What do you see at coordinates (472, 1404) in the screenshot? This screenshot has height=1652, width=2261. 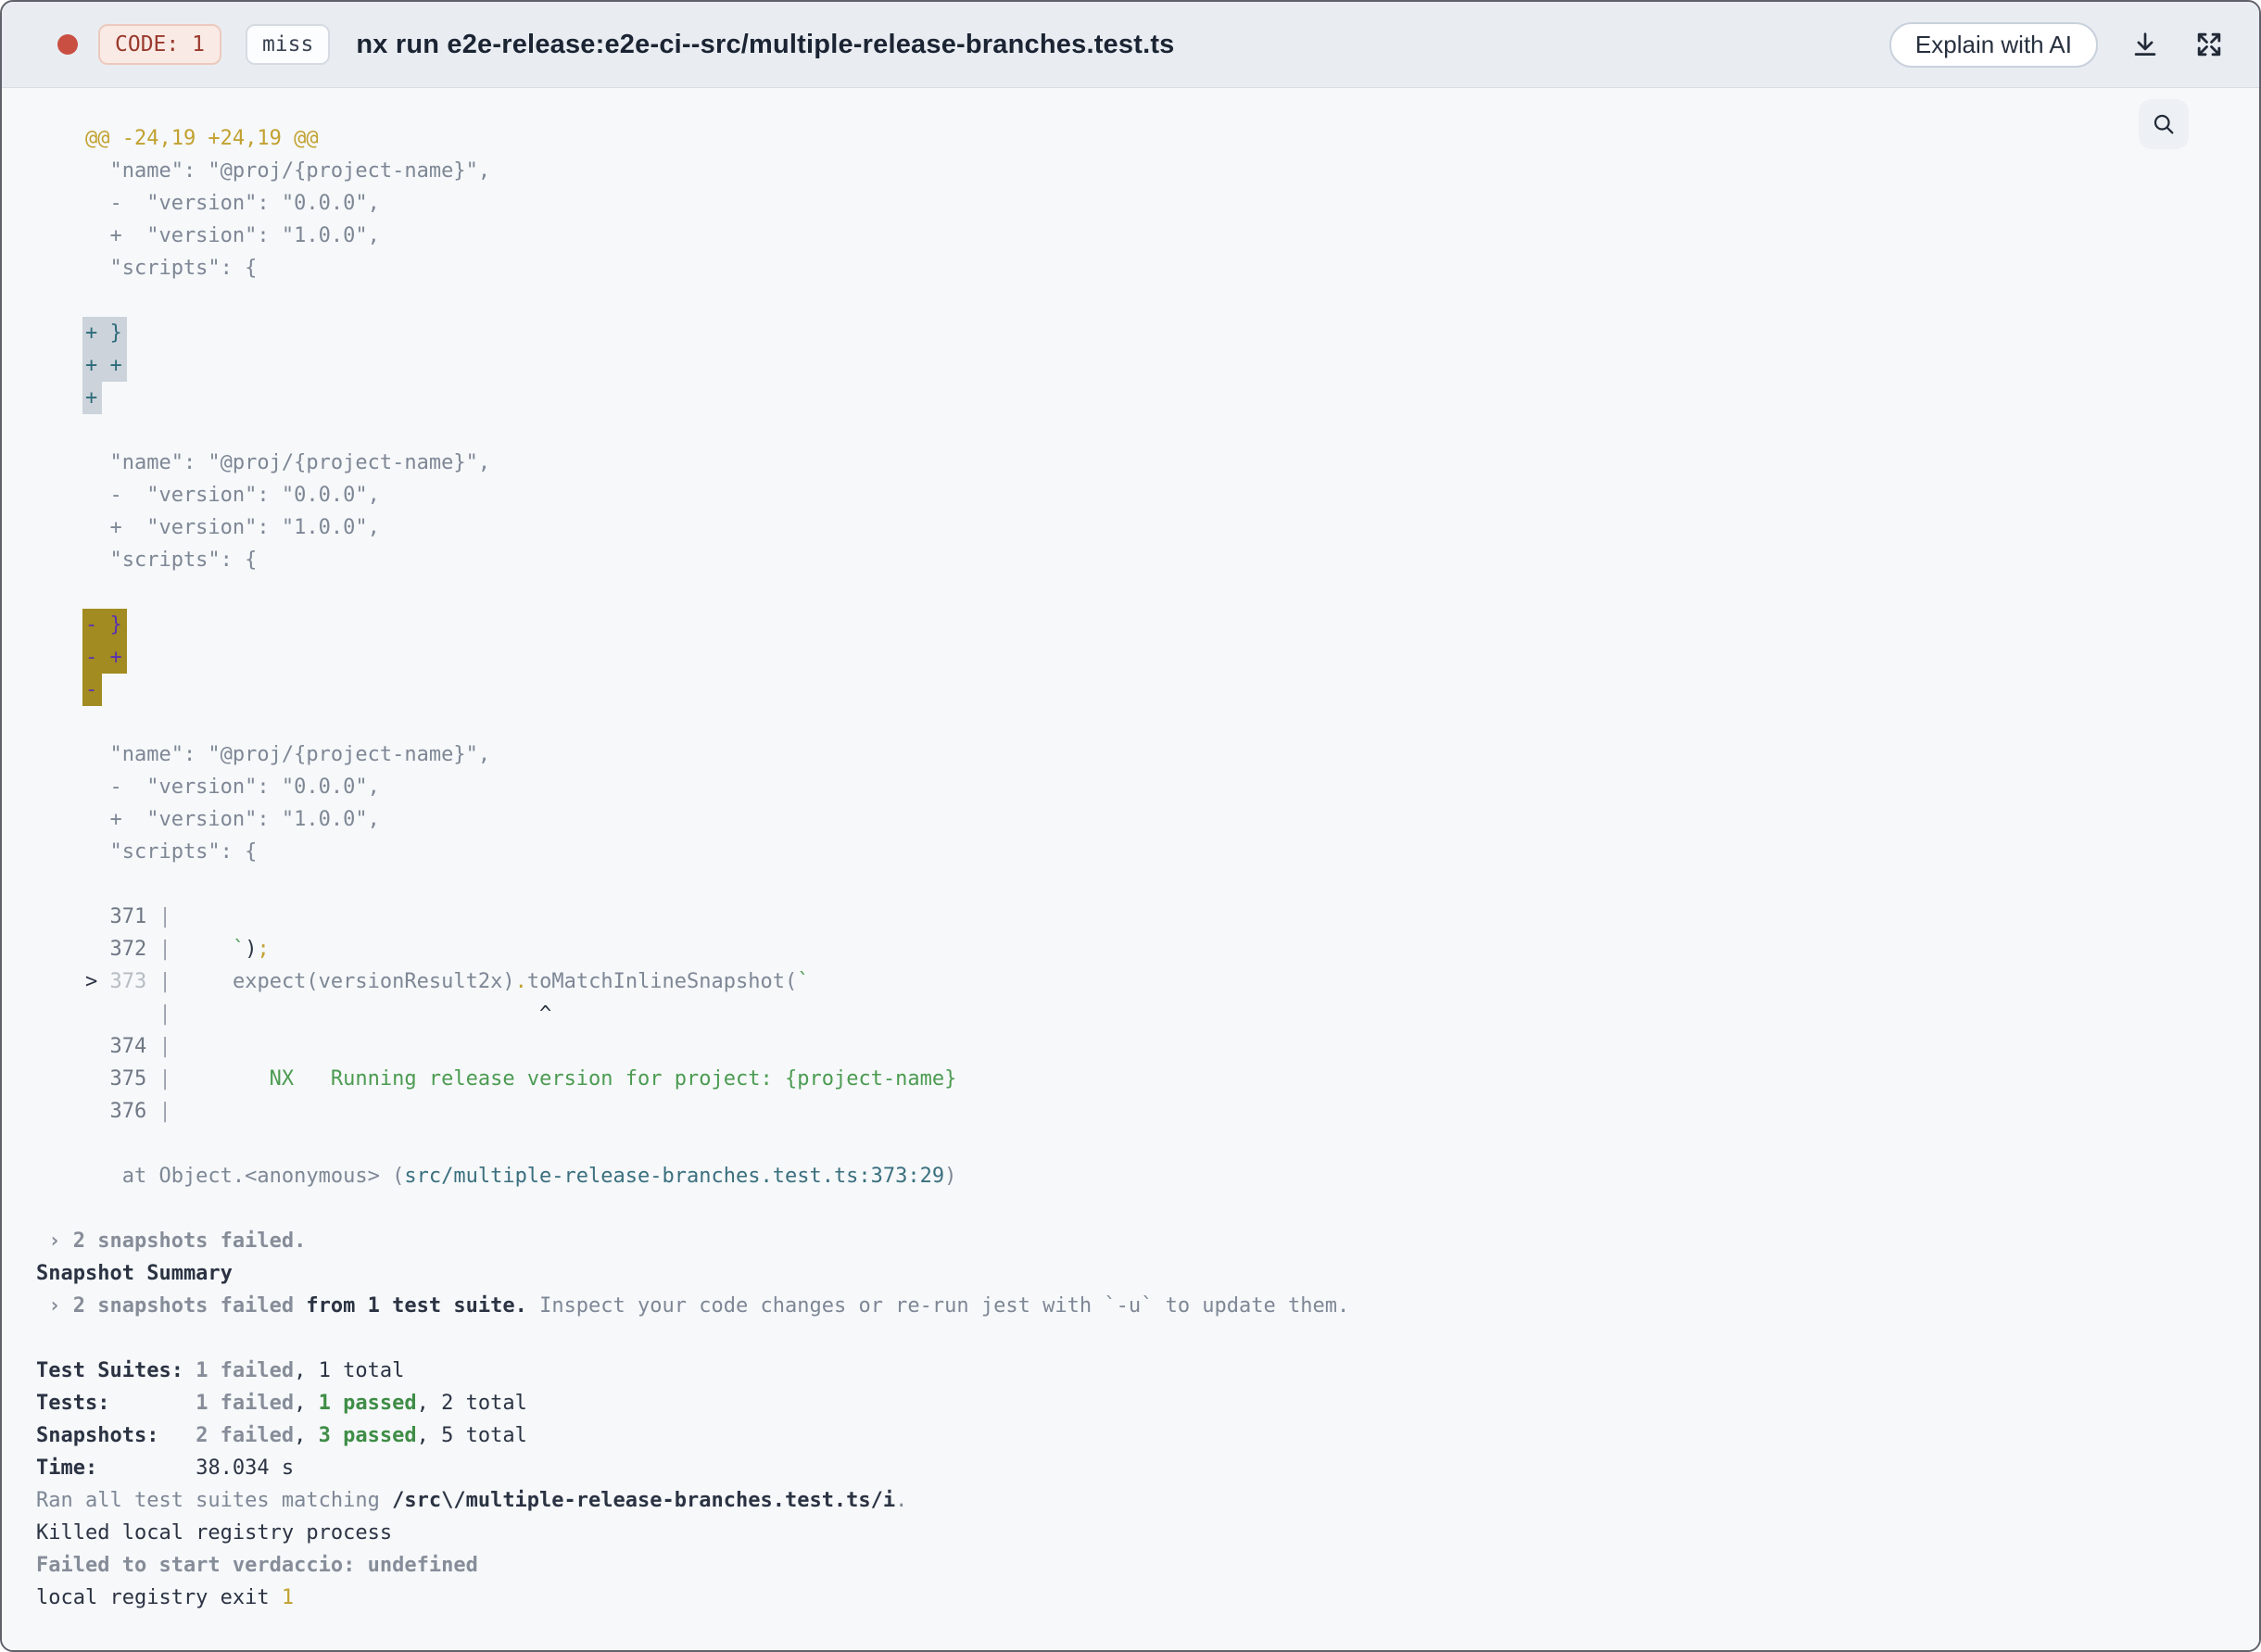 I see `terminal-segment: , 2 total` at bounding box center [472, 1404].